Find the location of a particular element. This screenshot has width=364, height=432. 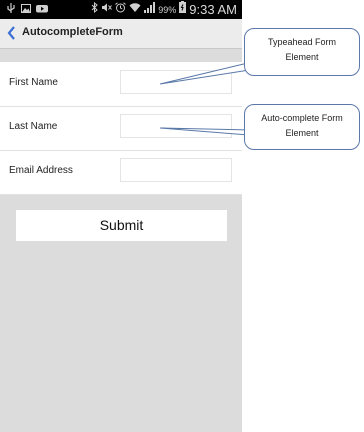

email-label: Email Address is located at coordinates (41, 170).